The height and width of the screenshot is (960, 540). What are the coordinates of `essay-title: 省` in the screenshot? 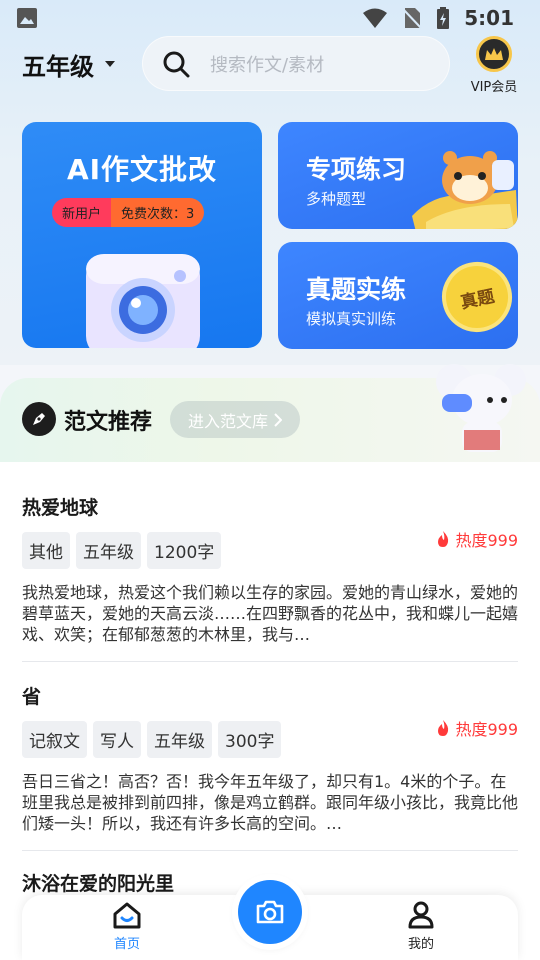 It's located at (32, 697).